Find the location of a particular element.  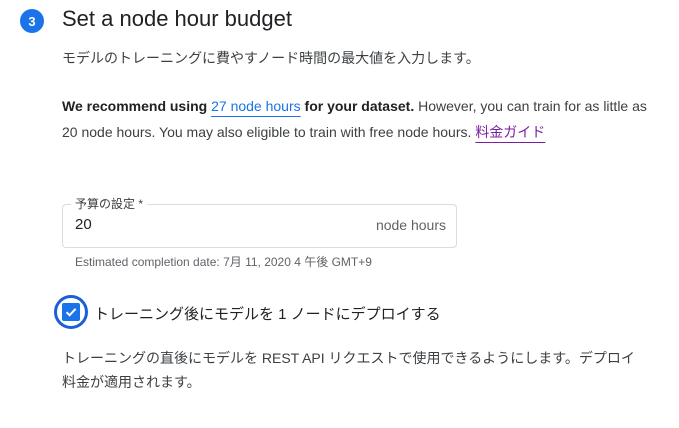

pricing-guide-link: 料金ガイド is located at coordinates (510, 132).